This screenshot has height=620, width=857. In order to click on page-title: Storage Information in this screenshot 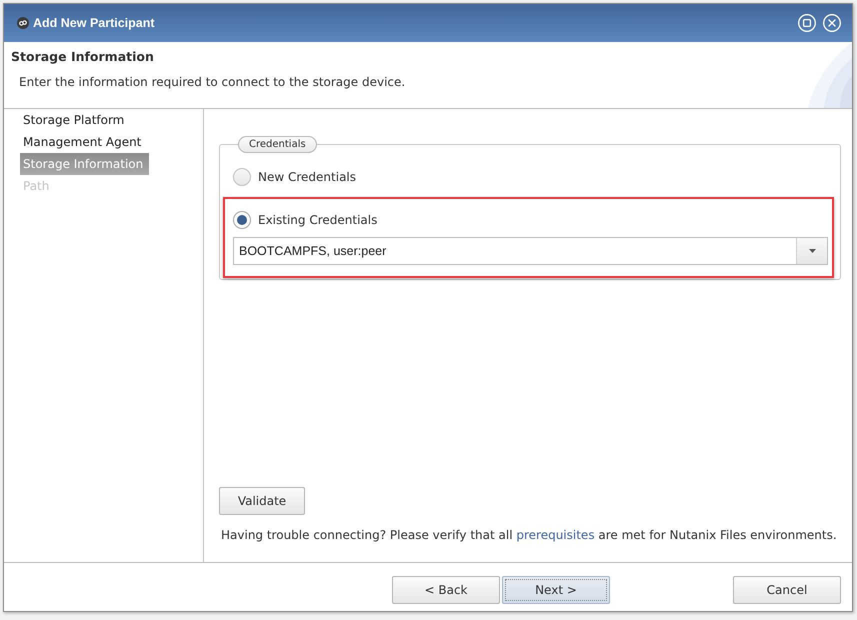, I will do `click(83, 57)`.